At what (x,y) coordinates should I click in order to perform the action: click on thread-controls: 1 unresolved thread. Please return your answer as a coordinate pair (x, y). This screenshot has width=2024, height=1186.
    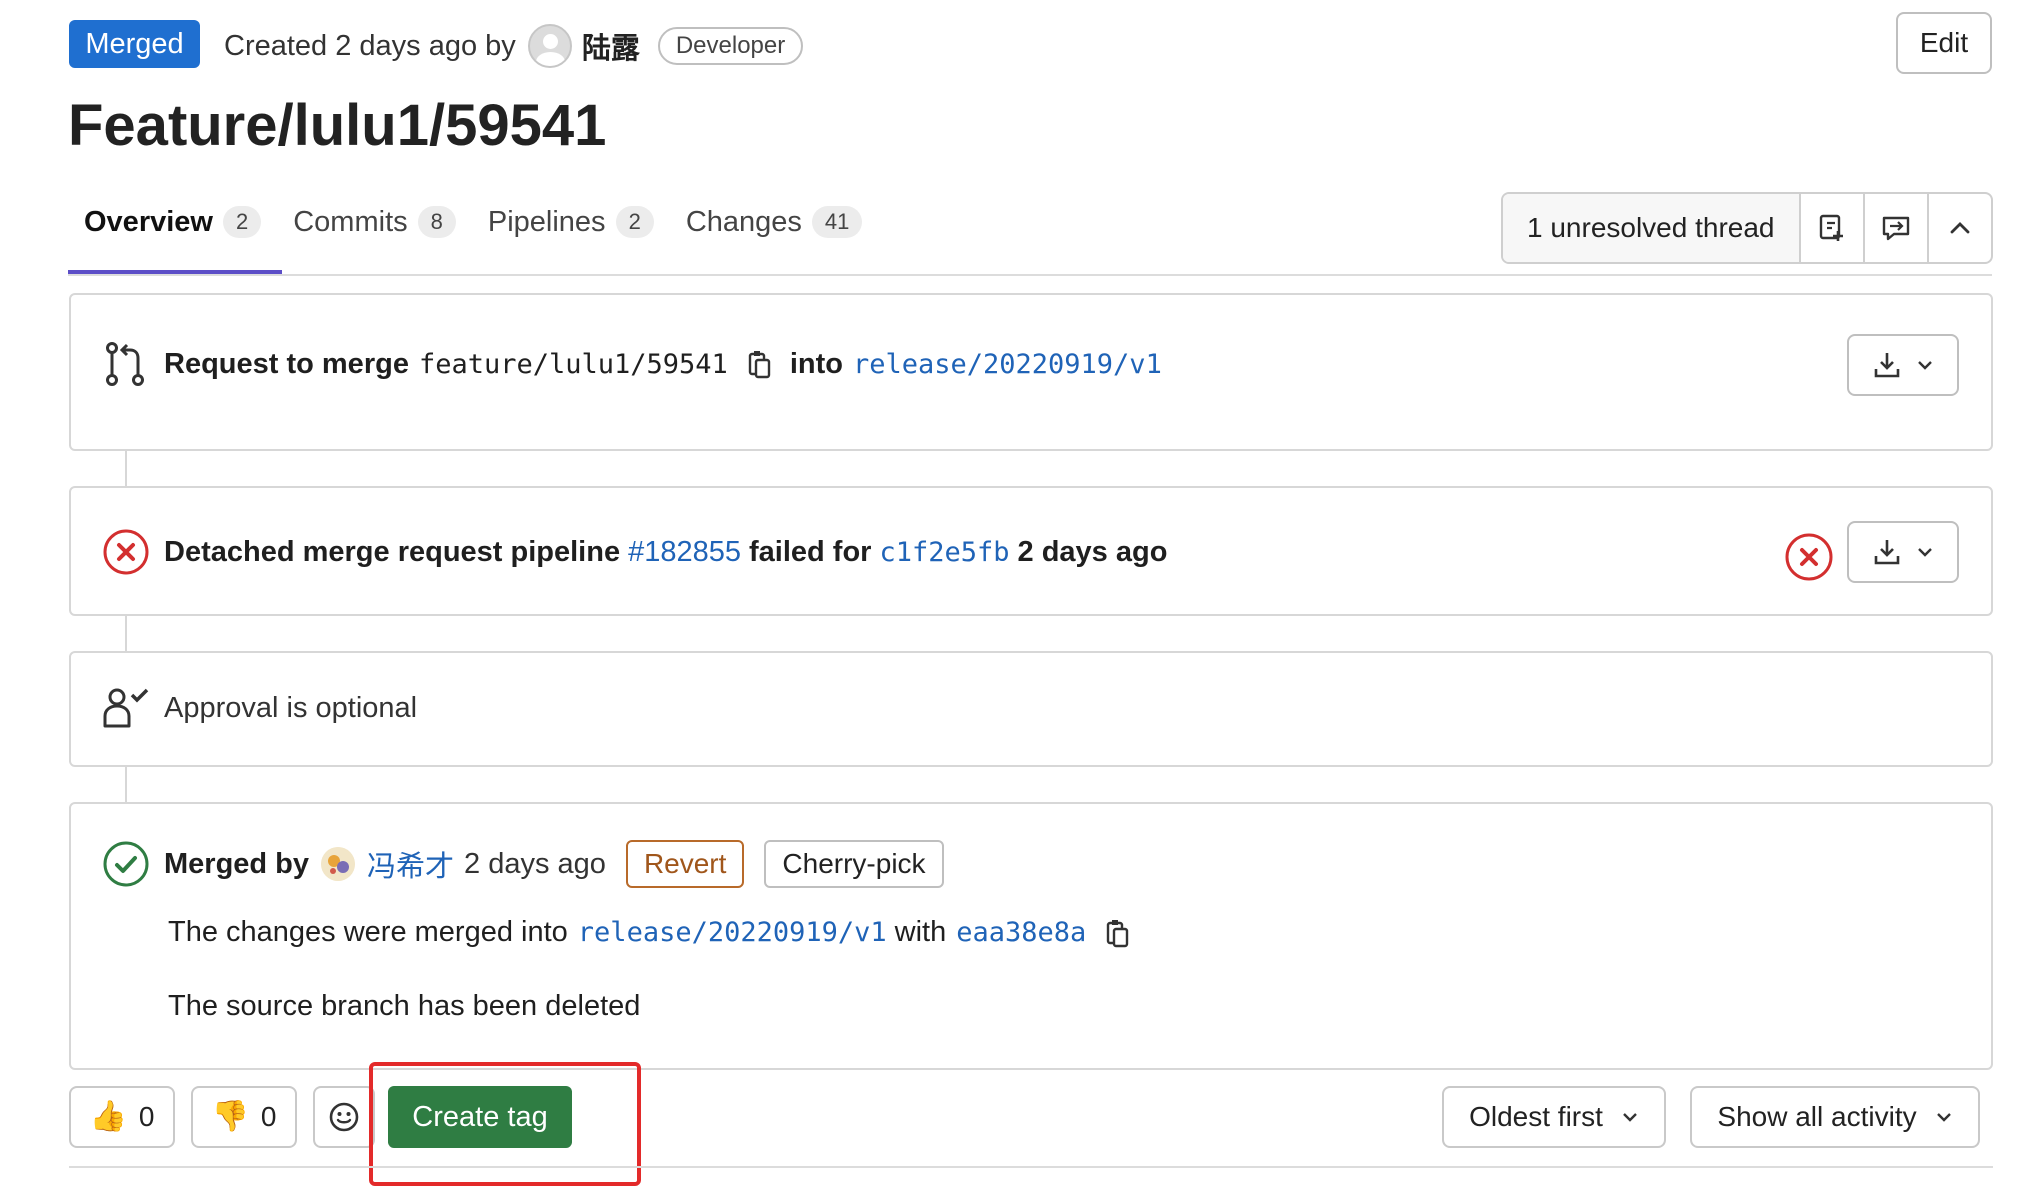
    Looking at the image, I should click on (1747, 228).